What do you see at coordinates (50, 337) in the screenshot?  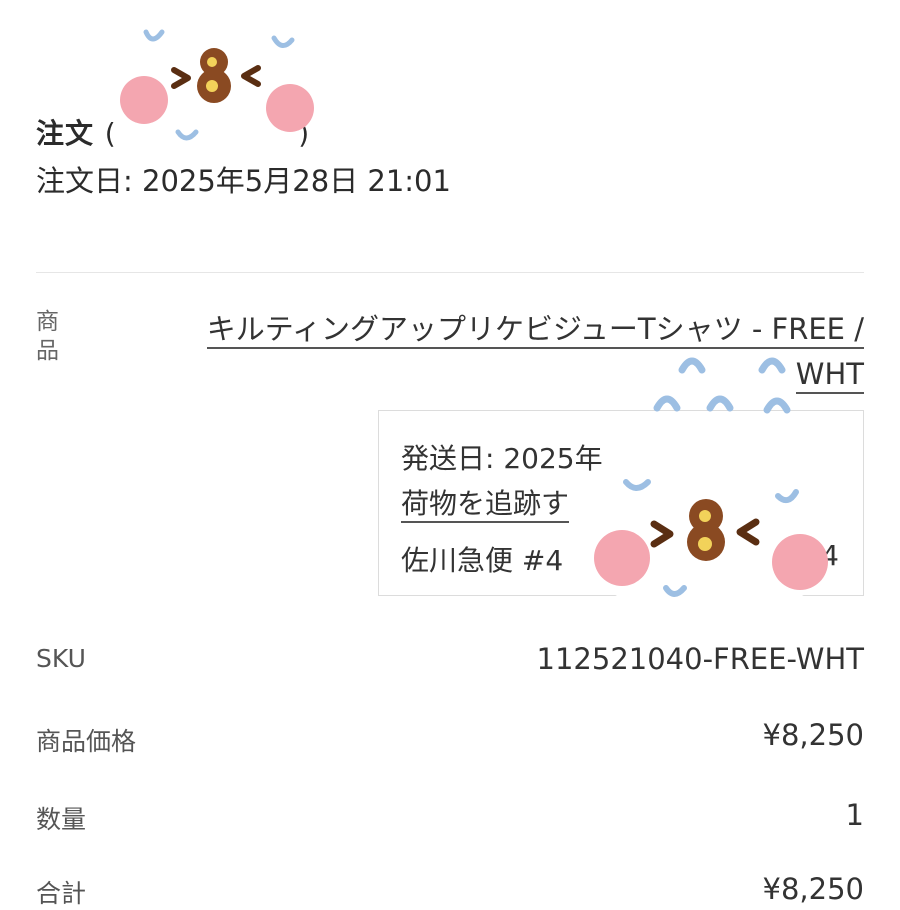 I see `product-label: 商 品` at bounding box center [50, 337].